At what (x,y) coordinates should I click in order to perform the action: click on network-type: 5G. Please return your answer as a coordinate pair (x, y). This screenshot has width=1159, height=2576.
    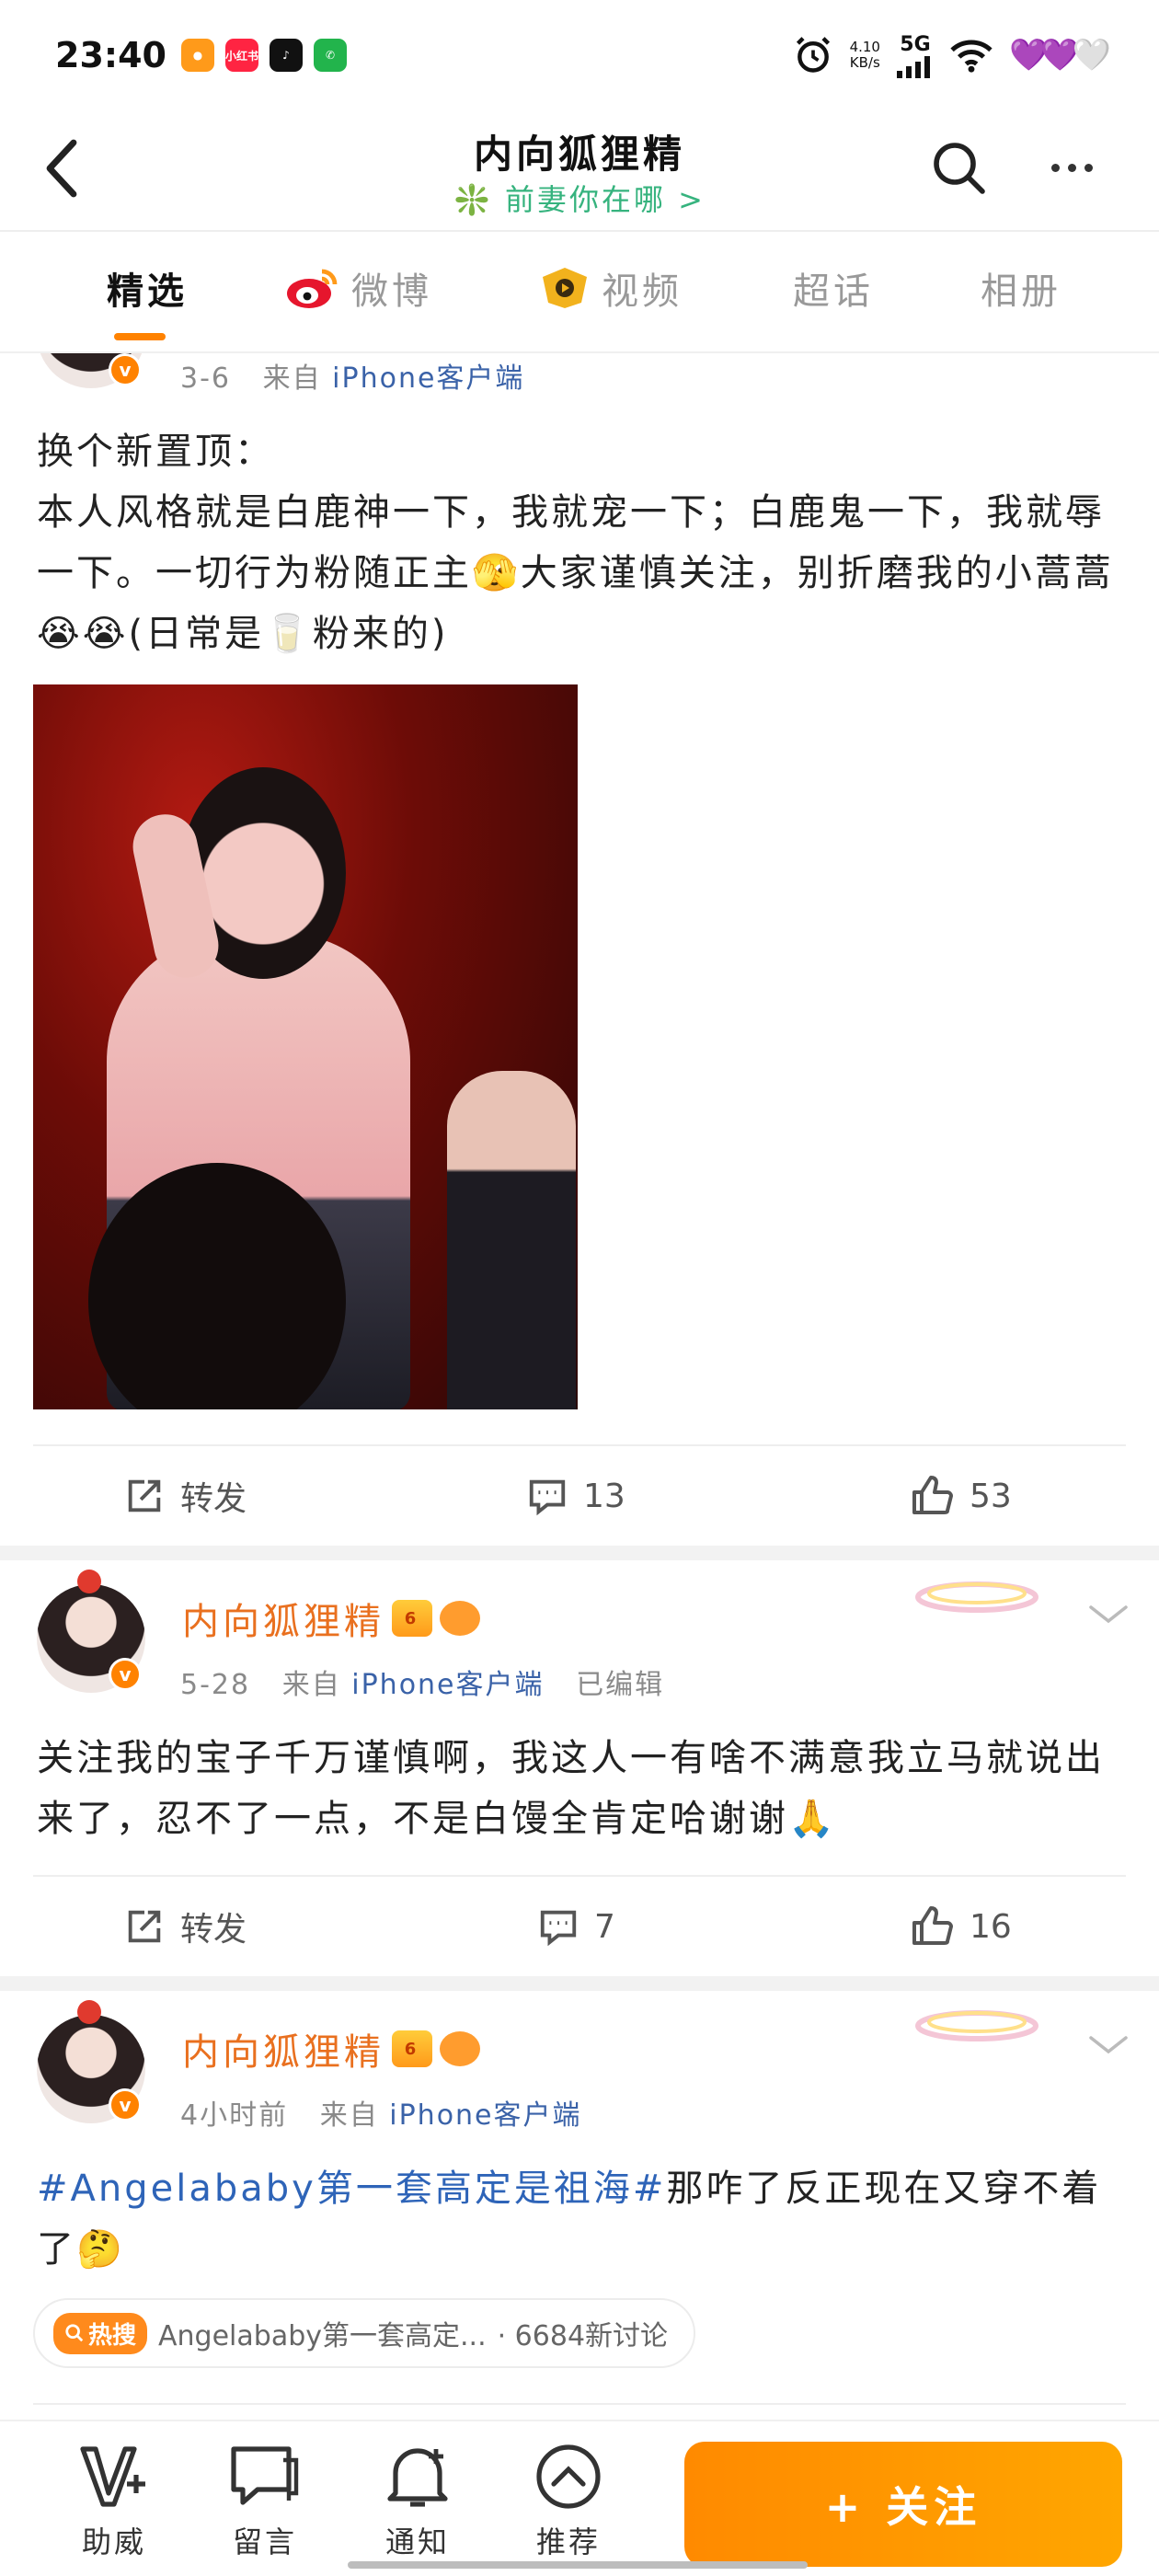
    Looking at the image, I should click on (915, 44).